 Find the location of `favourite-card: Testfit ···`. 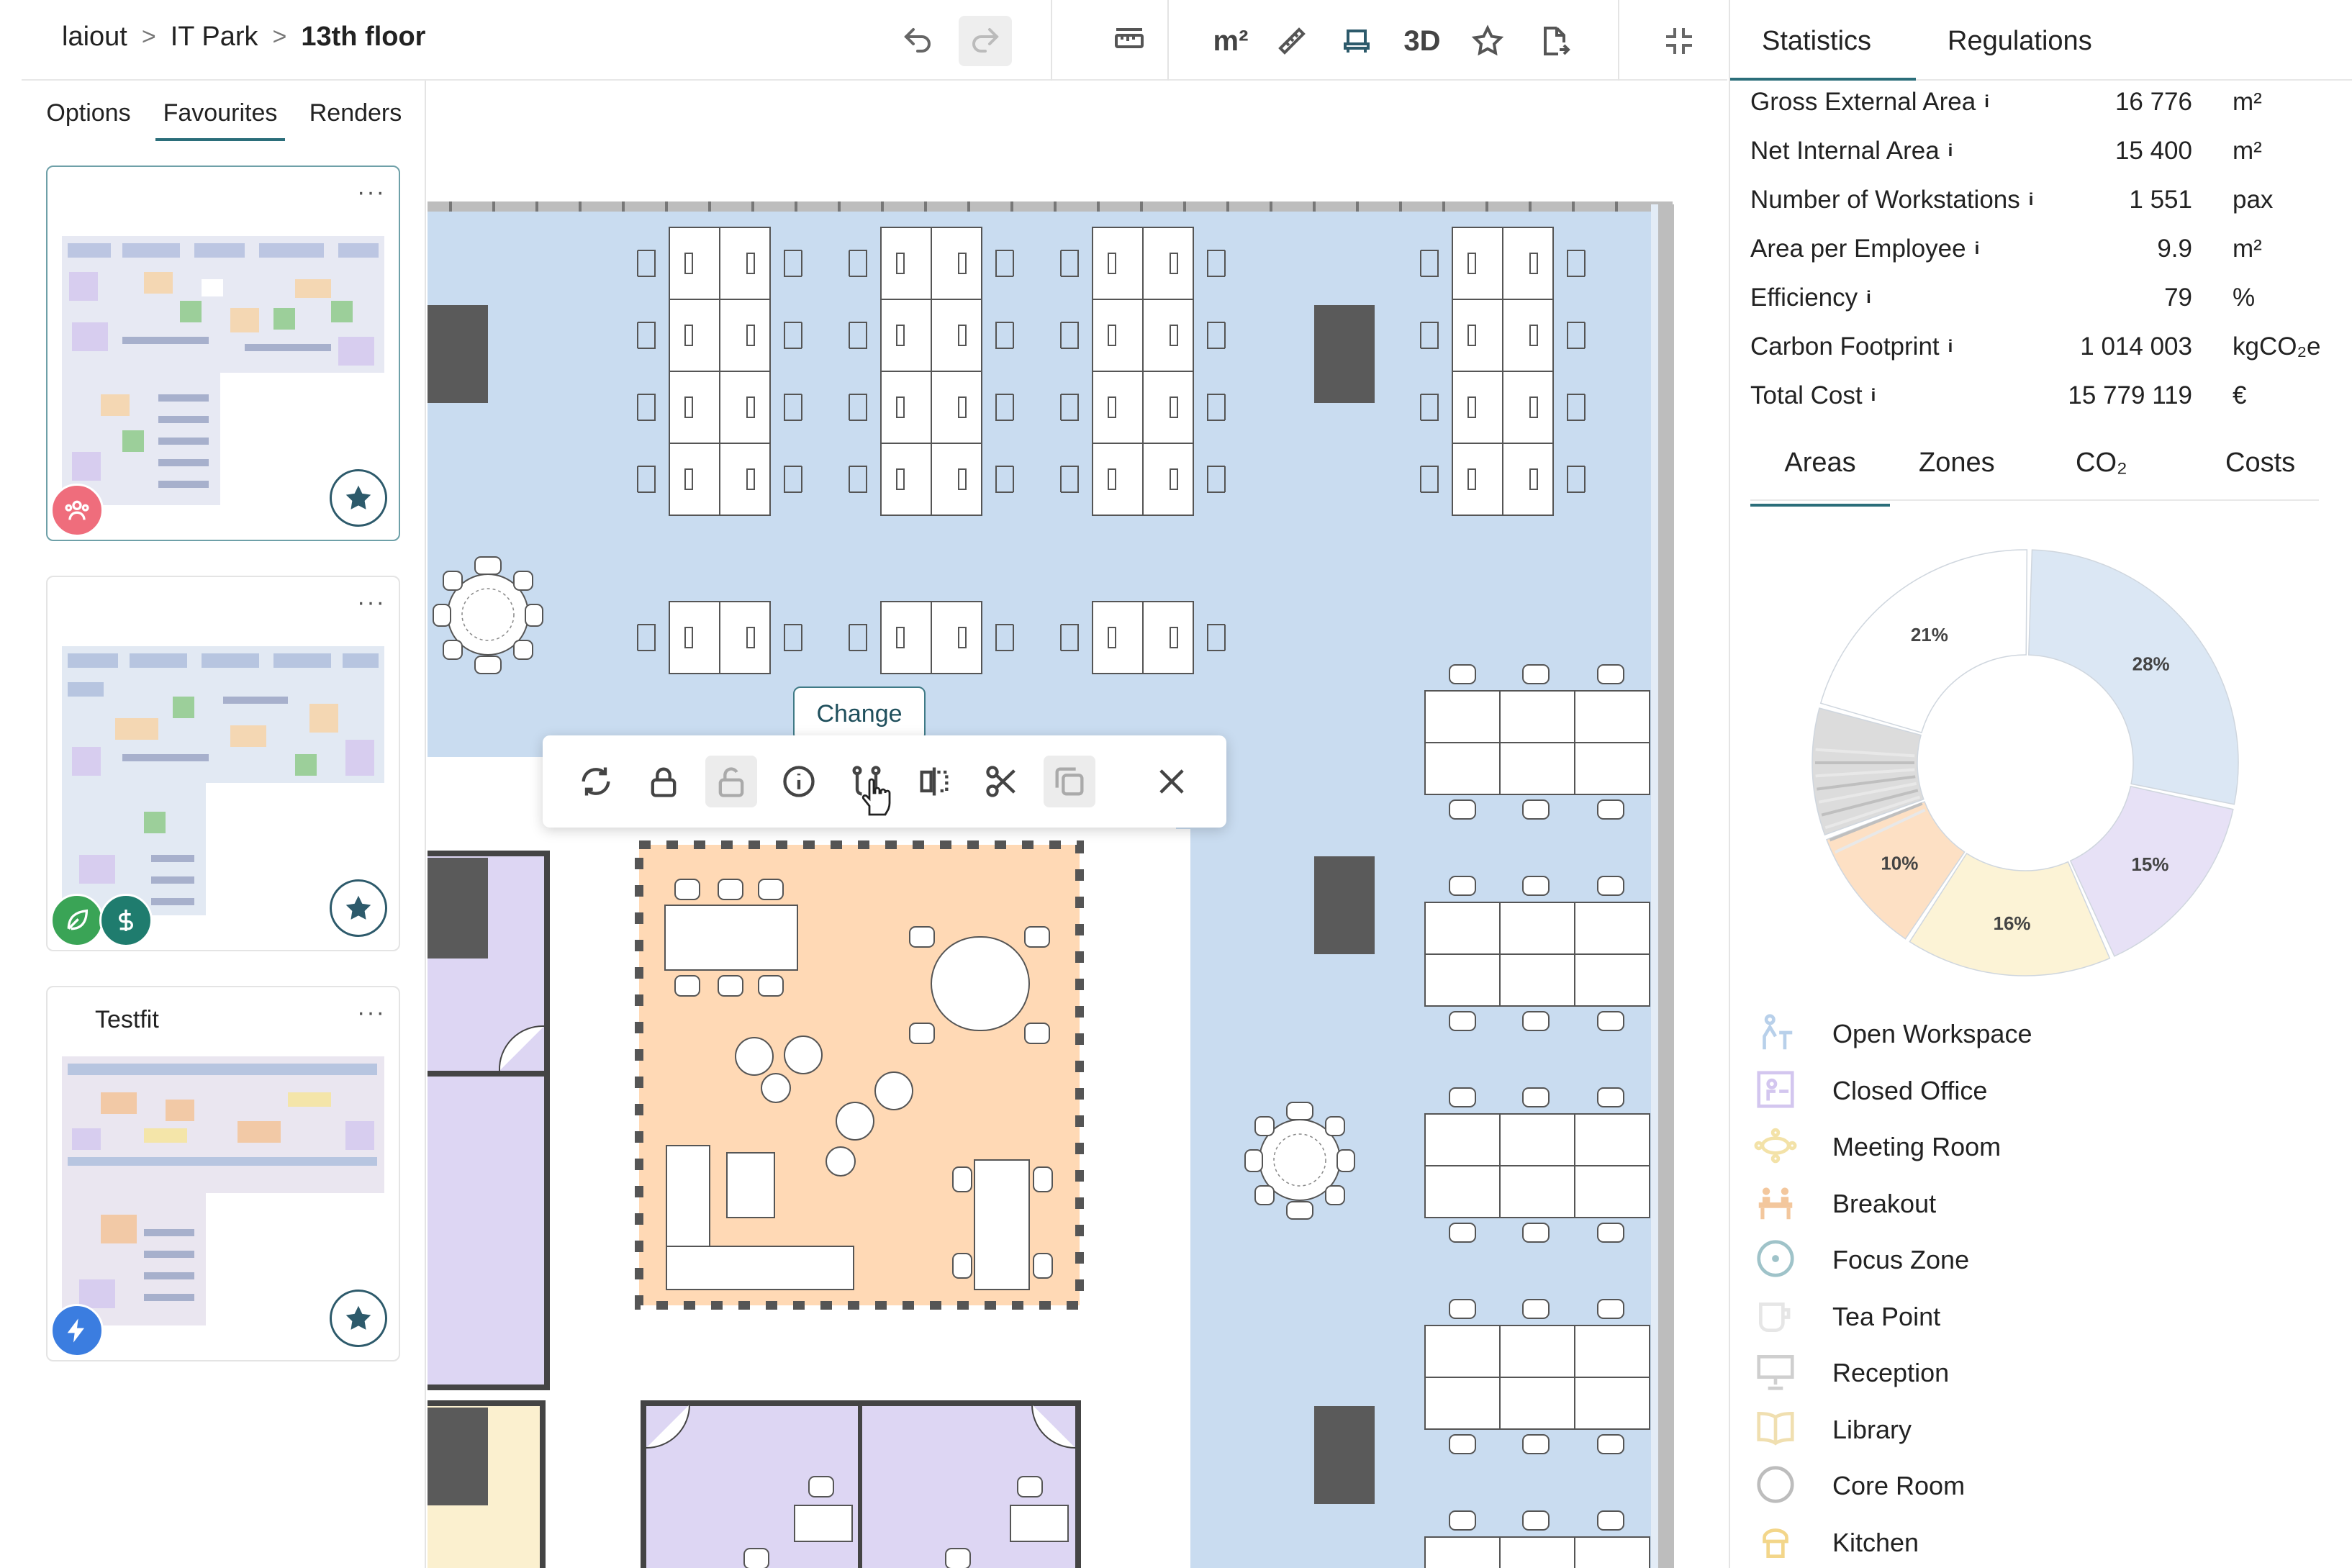

favourite-card: Testfit ··· is located at coordinates (223, 1173).